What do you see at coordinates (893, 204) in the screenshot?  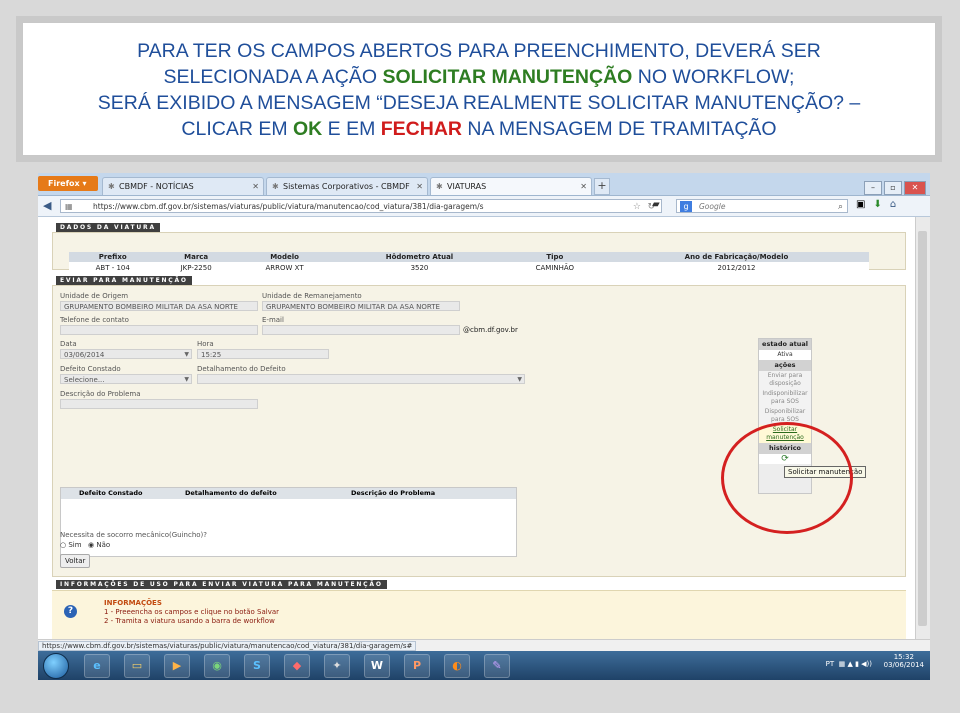 I see `home-icon: ⌂` at bounding box center [893, 204].